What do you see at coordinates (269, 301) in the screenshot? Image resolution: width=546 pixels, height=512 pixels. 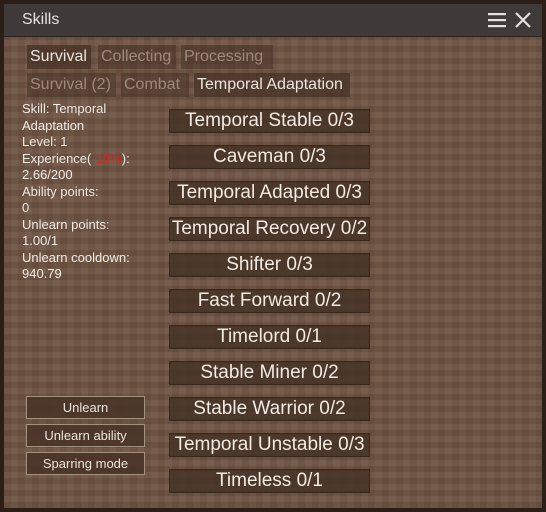 I see `skill-fast-forward: Fast Forward 0/2` at bounding box center [269, 301].